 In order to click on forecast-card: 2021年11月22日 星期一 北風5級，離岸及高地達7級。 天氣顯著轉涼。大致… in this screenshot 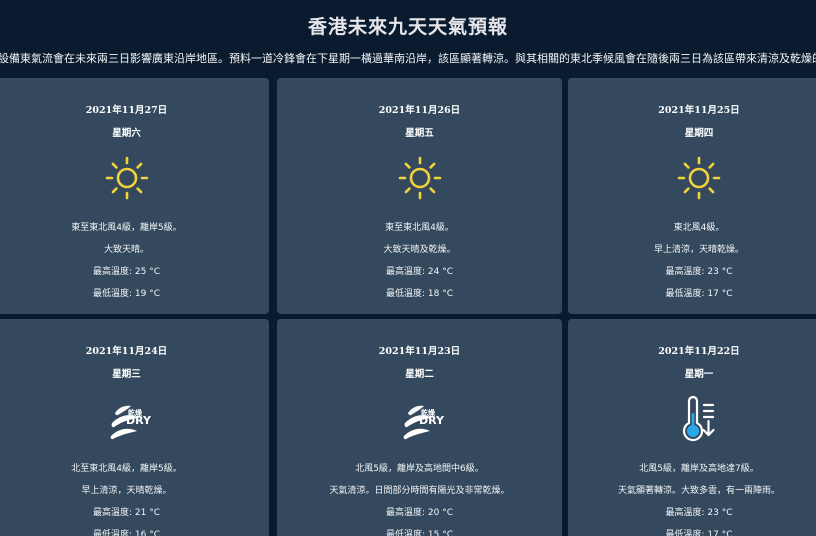, I will do `click(692, 427)`.